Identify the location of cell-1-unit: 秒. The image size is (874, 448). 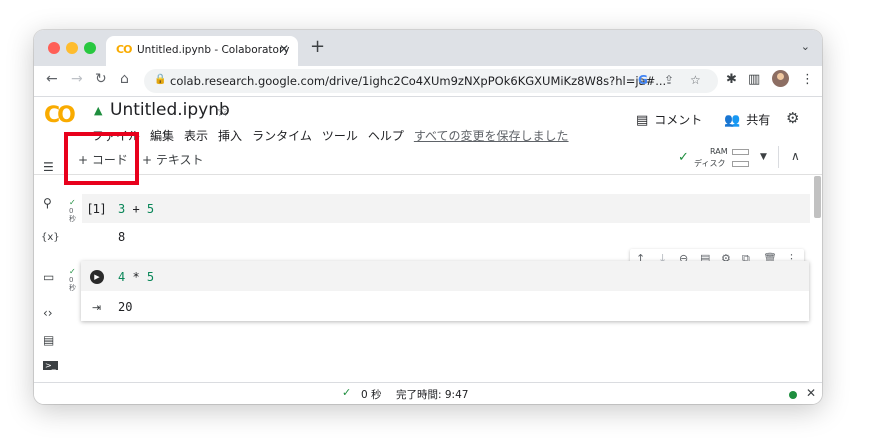
(72, 219).